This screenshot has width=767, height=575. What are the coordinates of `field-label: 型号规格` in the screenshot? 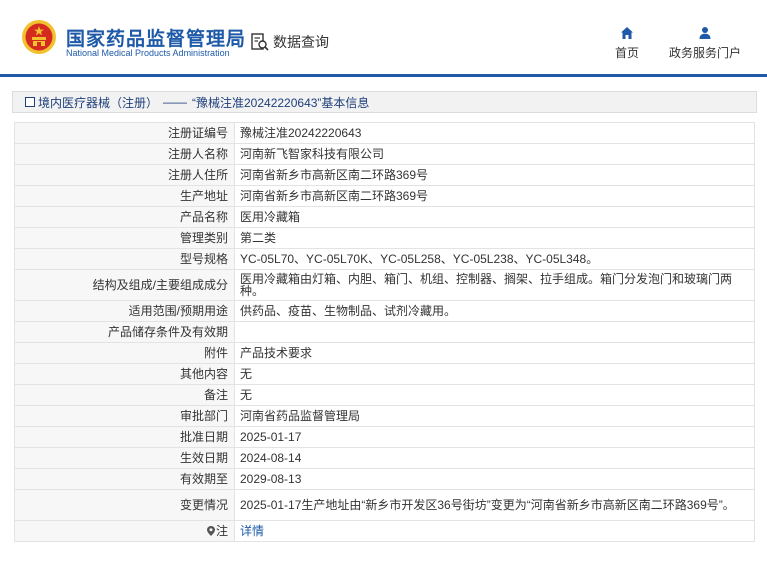 It's located at (124, 259).